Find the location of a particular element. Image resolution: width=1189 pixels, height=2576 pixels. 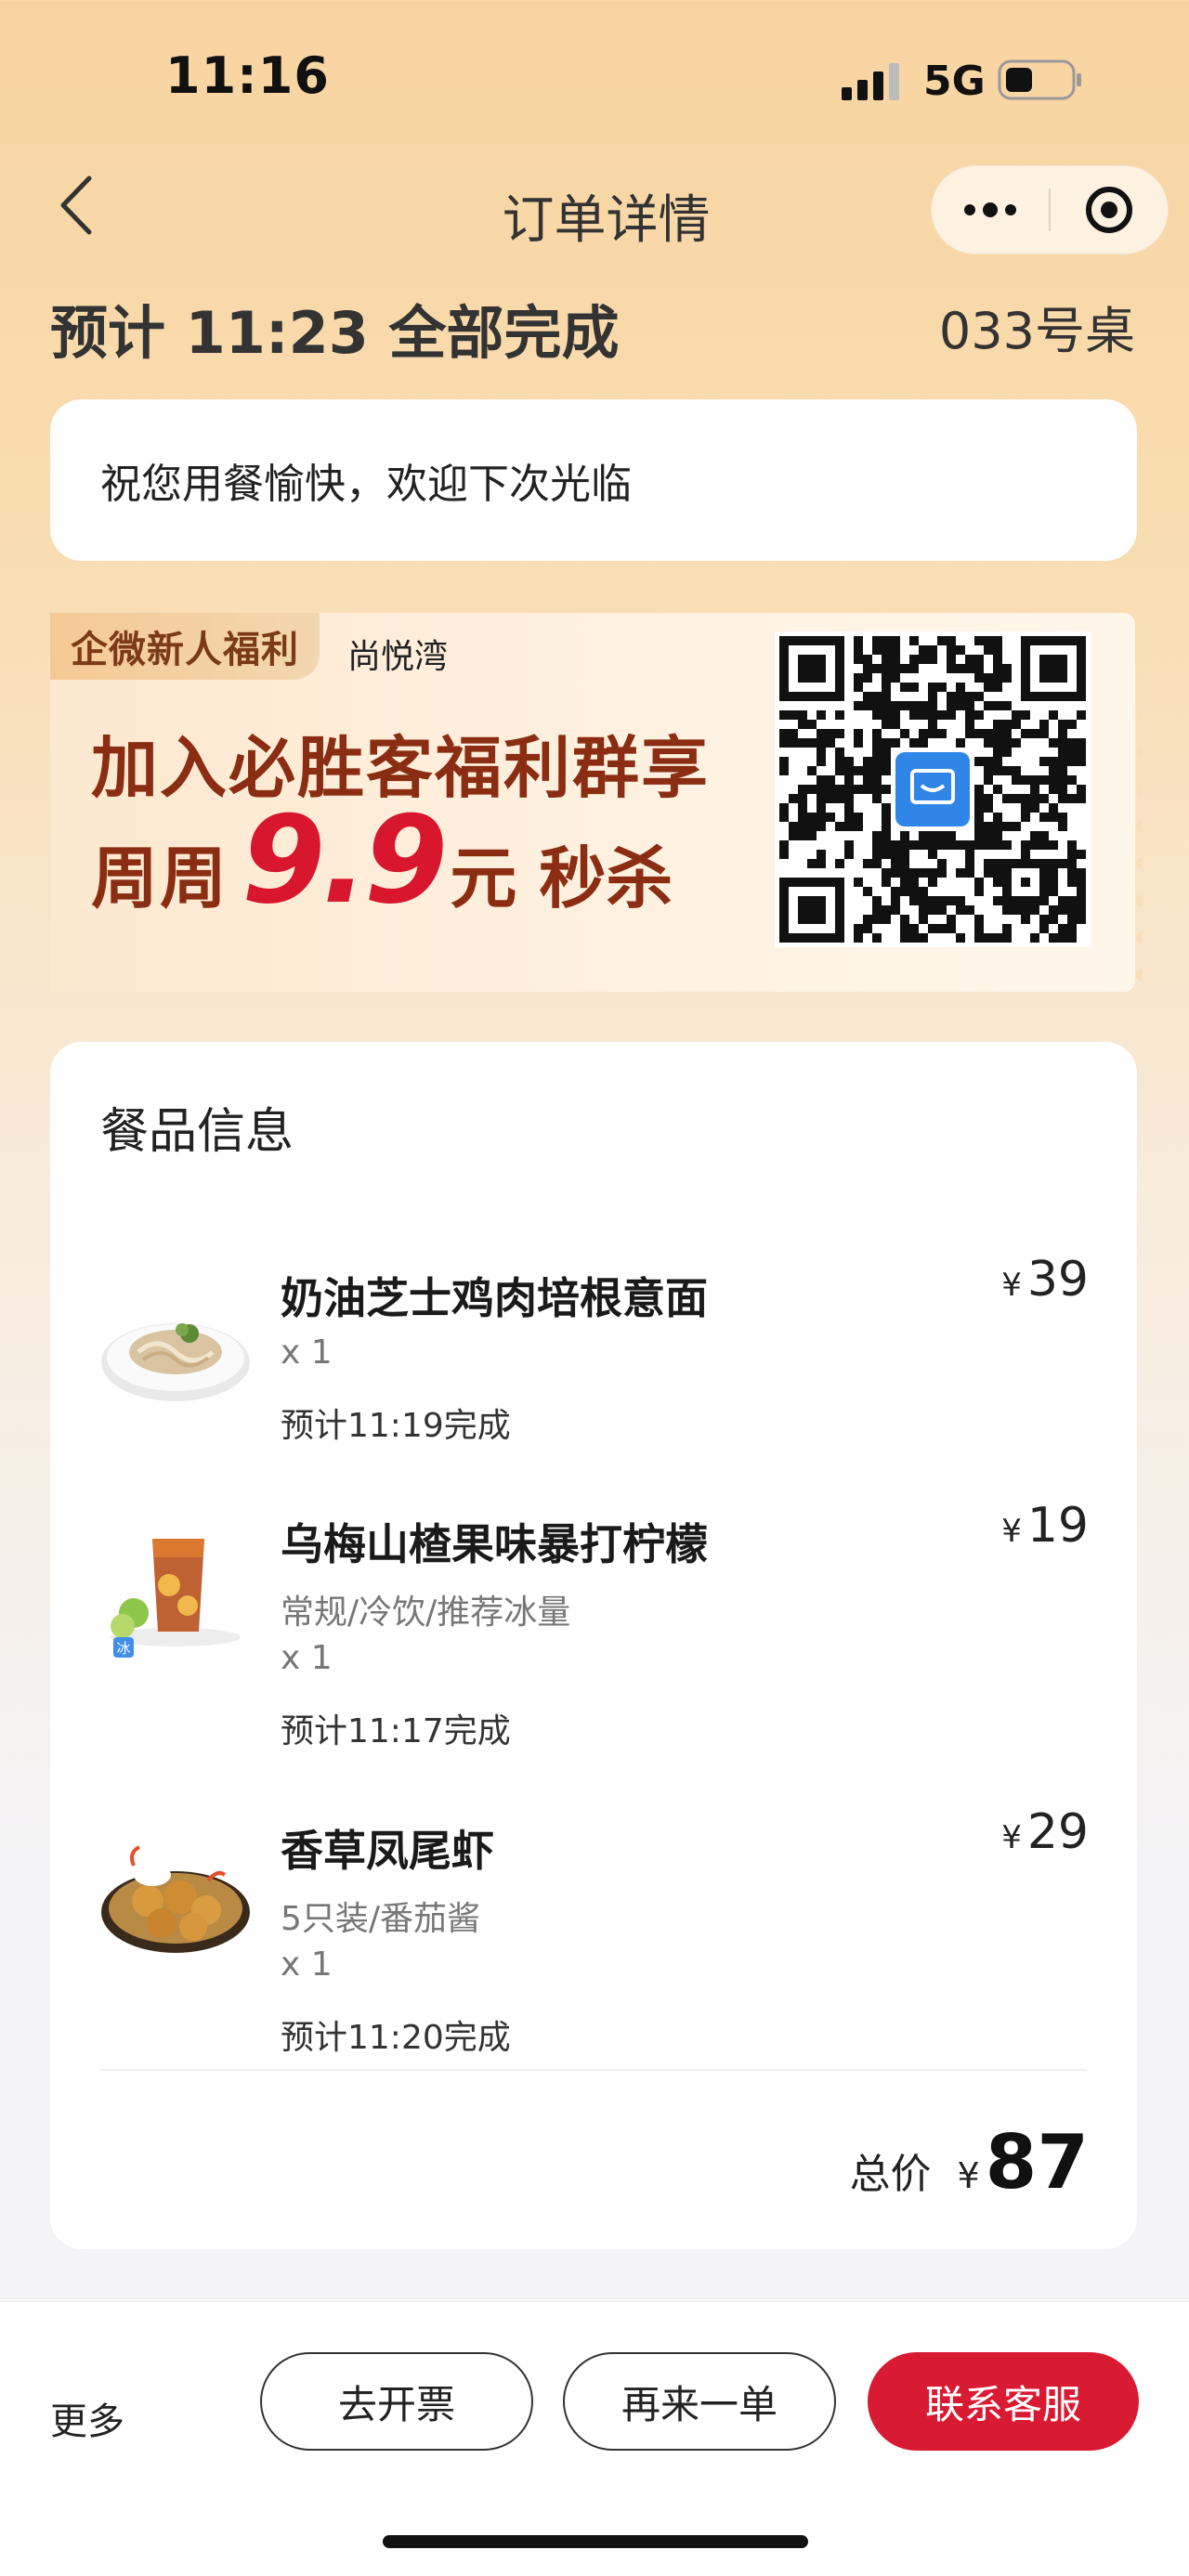

ticket-edge is located at coordinates (1139, 808).